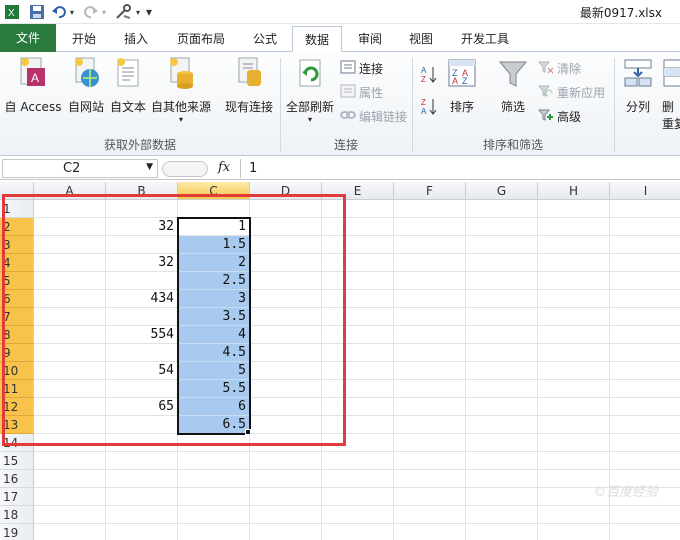  Describe the element at coordinates (149, 167) in the screenshot. I see `chevron-down-icon: ▼` at that location.